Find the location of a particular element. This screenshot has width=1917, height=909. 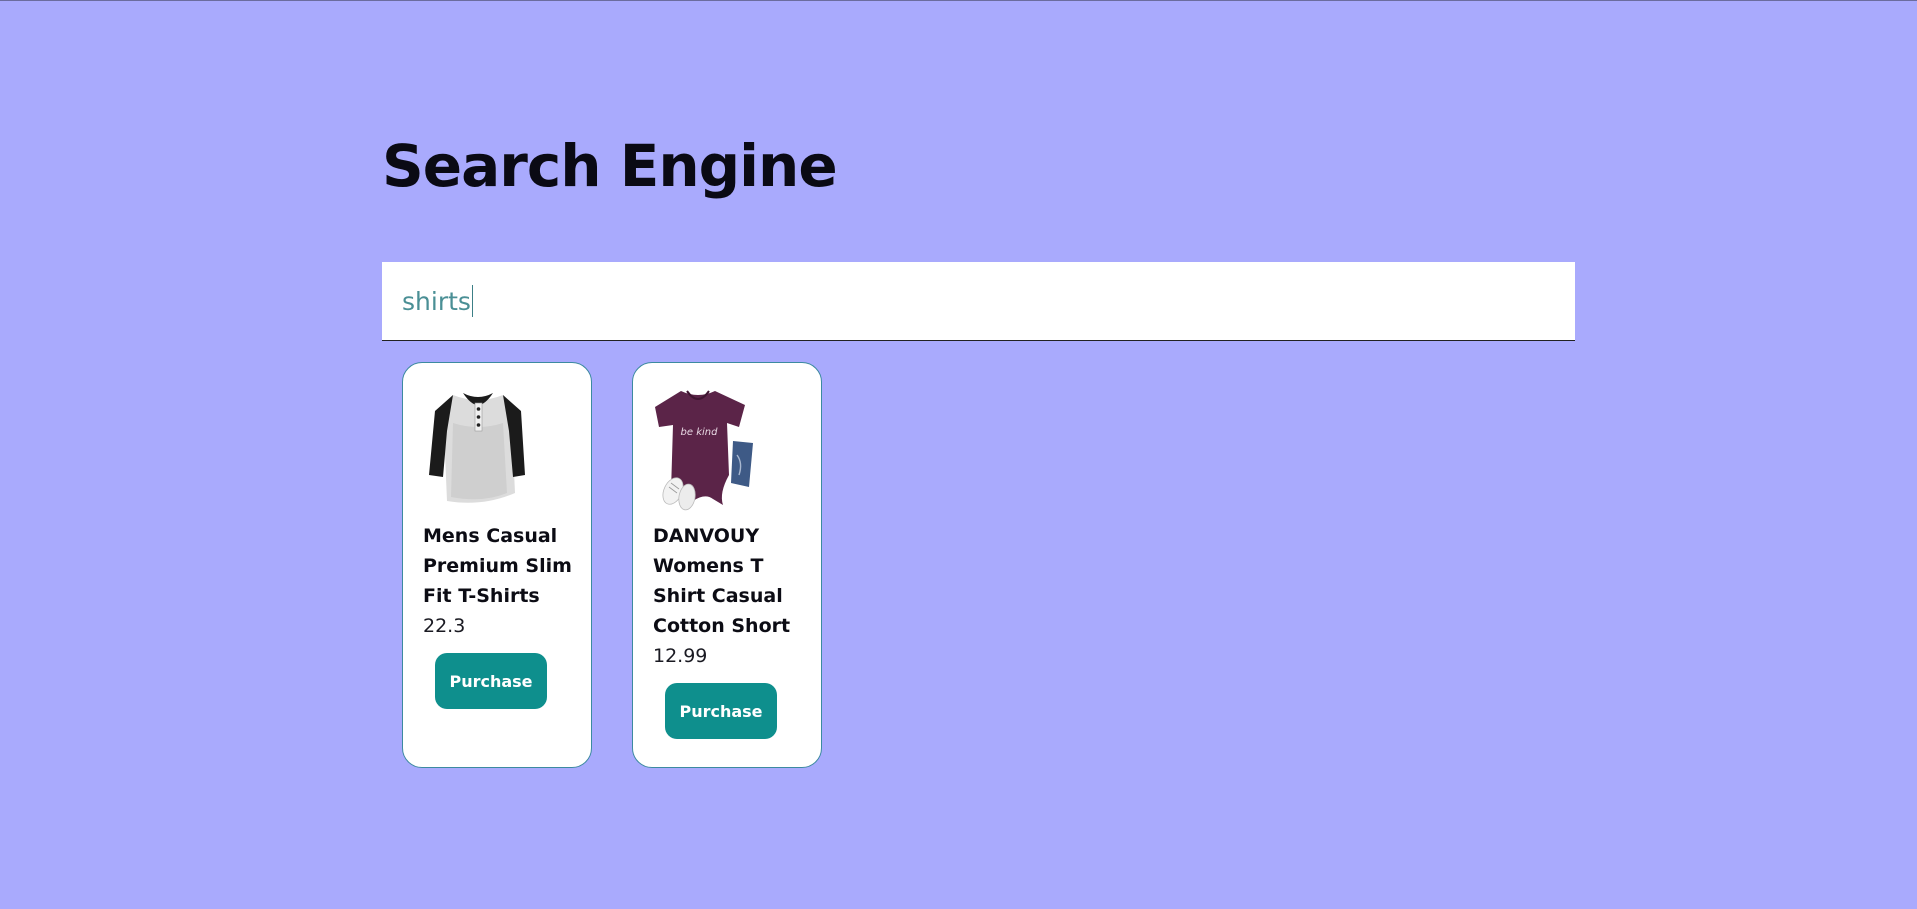

product-price: 22.3 is located at coordinates (444, 626).